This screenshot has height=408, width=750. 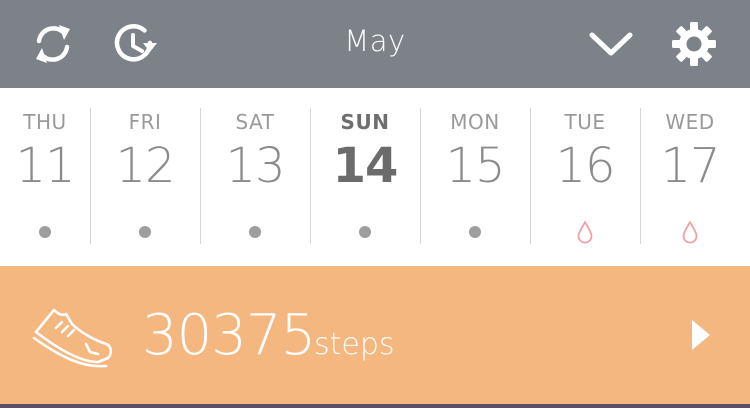 I want to click on day-name: WED, so click(x=690, y=122).